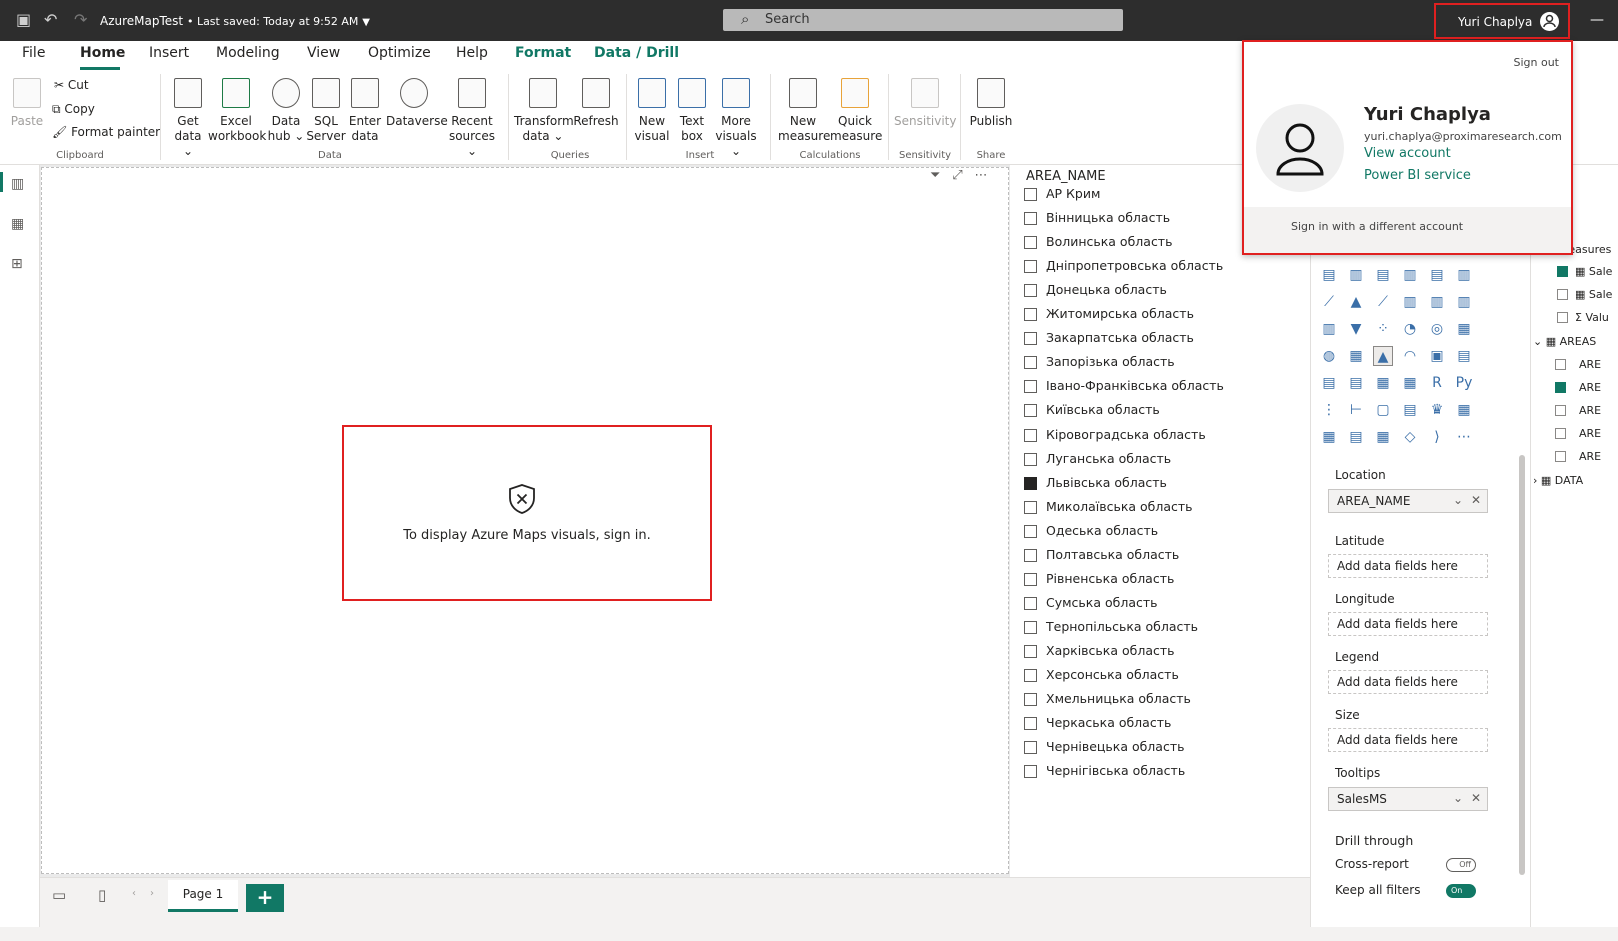  I want to click on location-field: AREA_NAME ⌄ ✕, so click(1408, 501).